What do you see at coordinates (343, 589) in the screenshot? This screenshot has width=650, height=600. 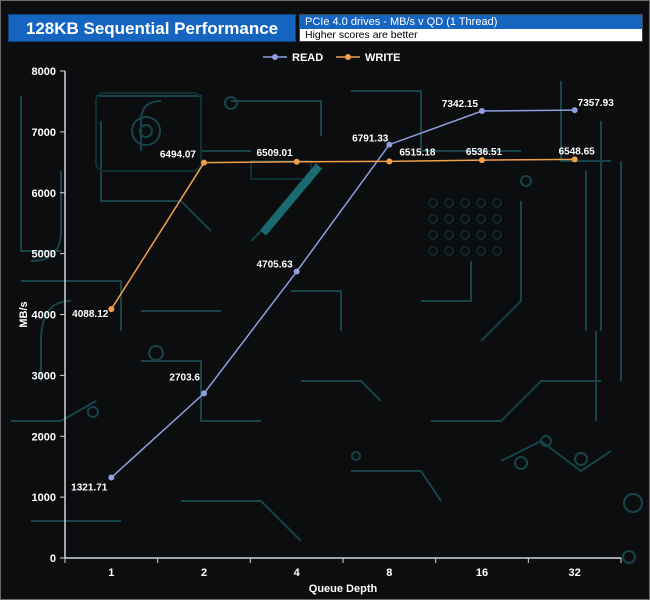 I see `x-axis-title: Queue Depth` at bounding box center [343, 589].